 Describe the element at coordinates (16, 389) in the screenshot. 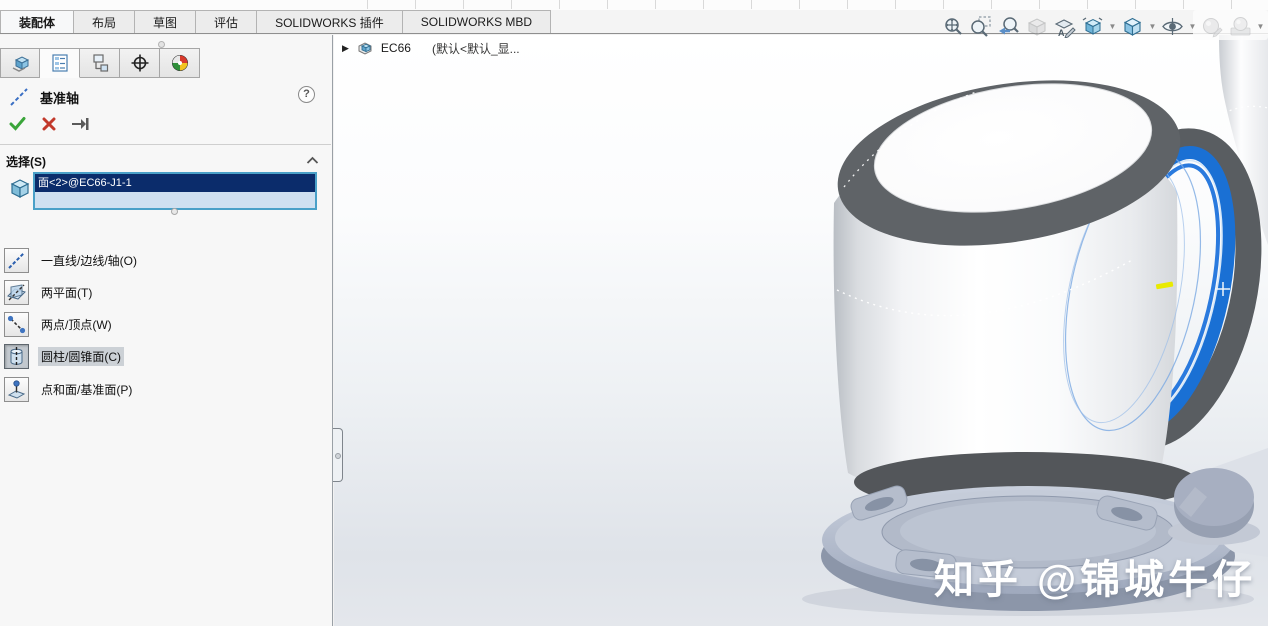

I see `point-and-surface-icon` at that location.